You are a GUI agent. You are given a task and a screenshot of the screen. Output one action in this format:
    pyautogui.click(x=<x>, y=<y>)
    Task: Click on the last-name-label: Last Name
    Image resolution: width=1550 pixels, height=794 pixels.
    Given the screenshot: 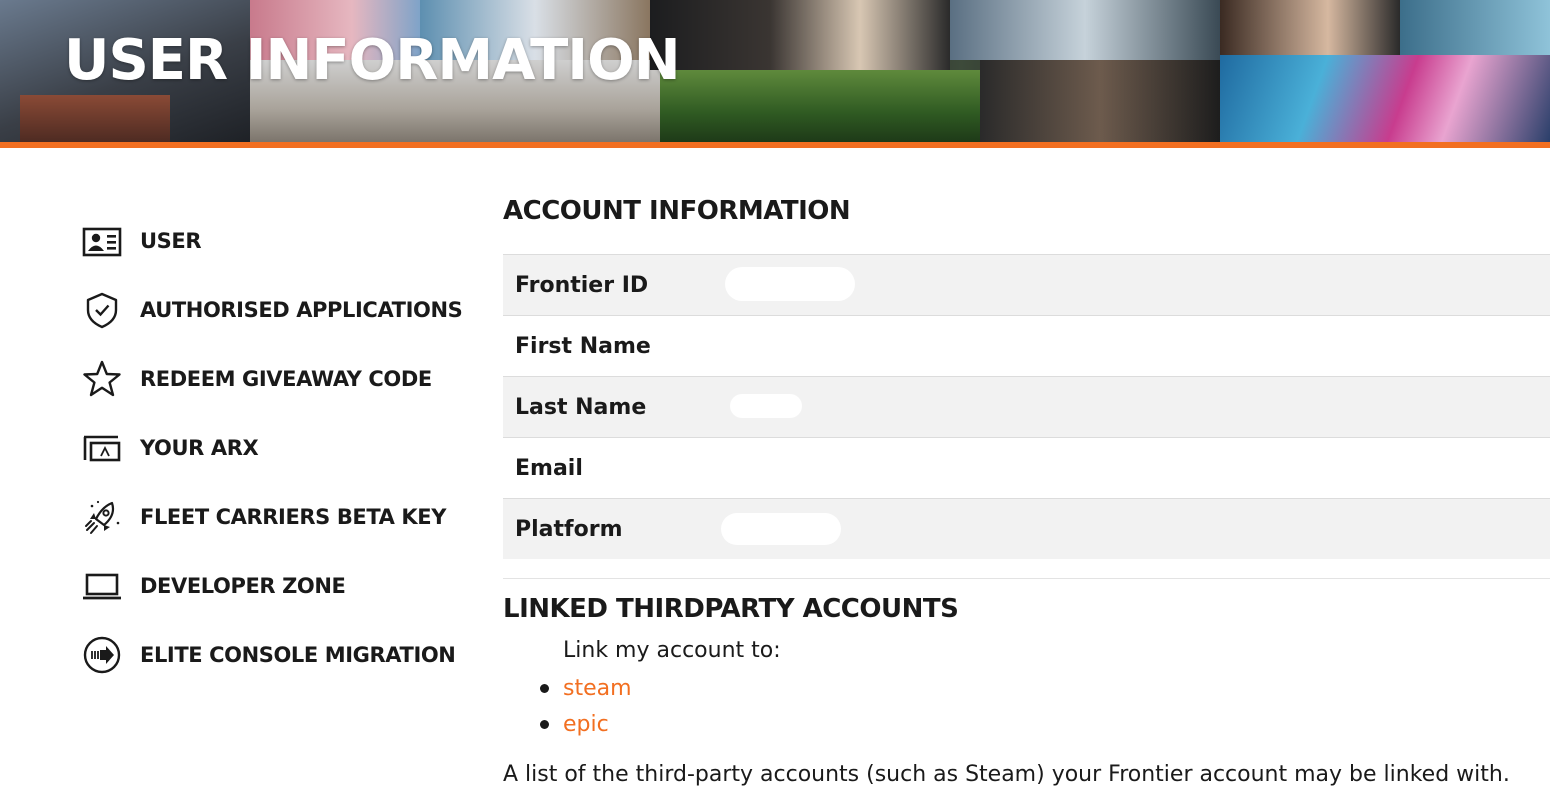 What is the action you would take?
    pyautogui.click(x=581, y=407)
    